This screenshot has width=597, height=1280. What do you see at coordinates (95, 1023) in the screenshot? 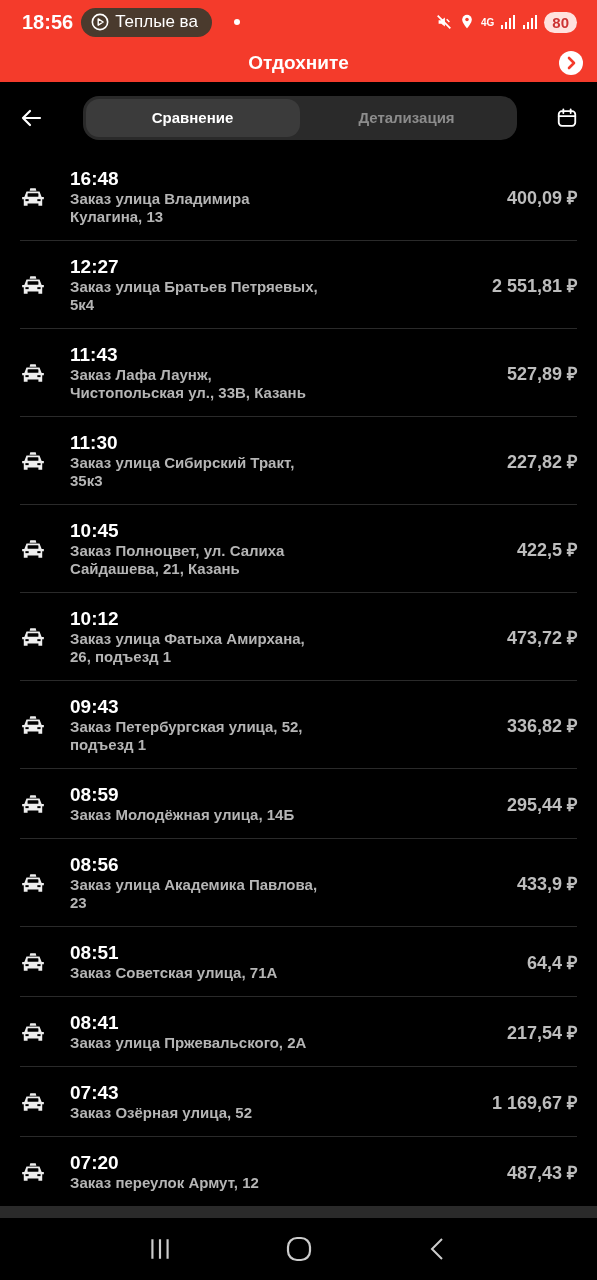
I see `order-time: 08:41` at bounding box center [95, 1023].